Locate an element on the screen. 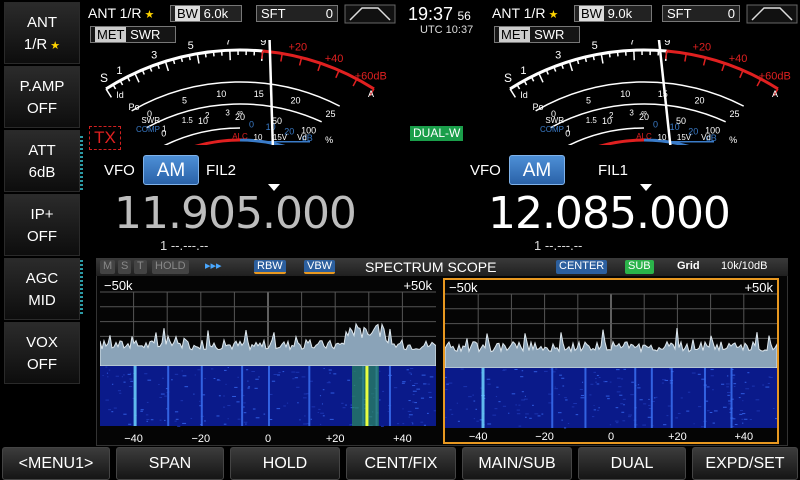  side-button-vox: VOX OFF is located at coordinates (42, 353).